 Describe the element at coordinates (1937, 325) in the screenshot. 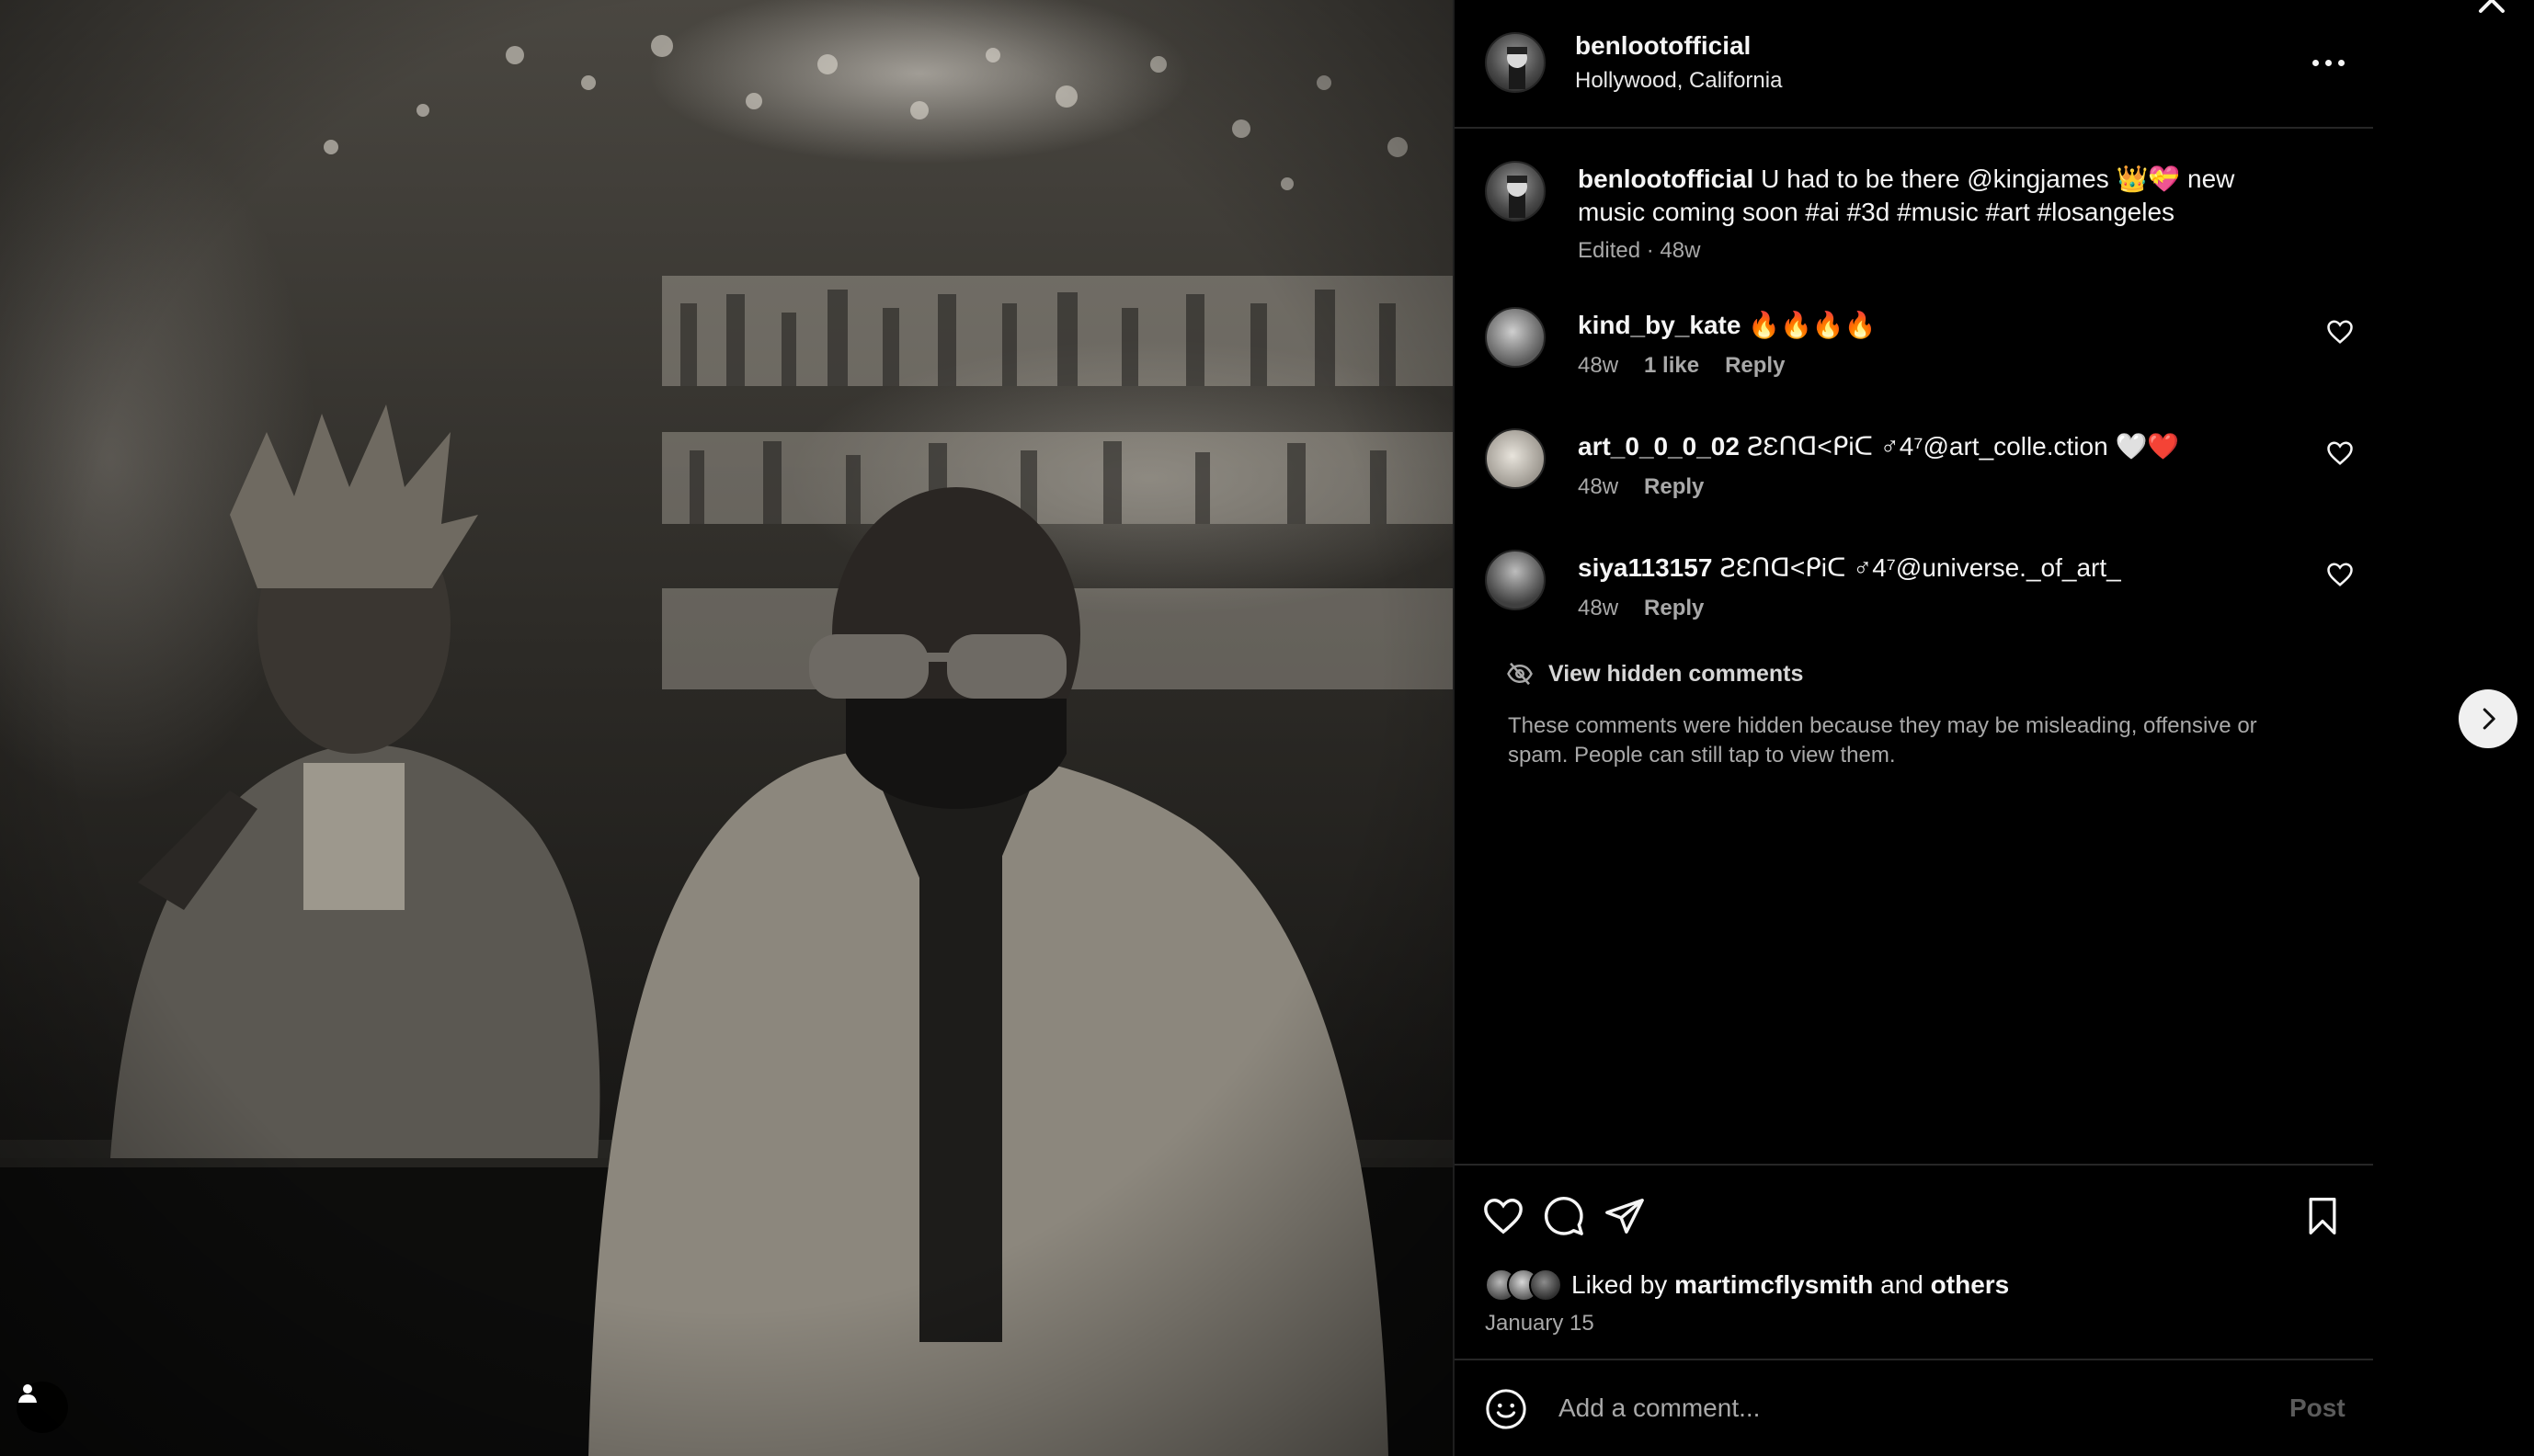

I see `comment-text: kind_by_kate 🔥🔥🔥🔥` at that location.